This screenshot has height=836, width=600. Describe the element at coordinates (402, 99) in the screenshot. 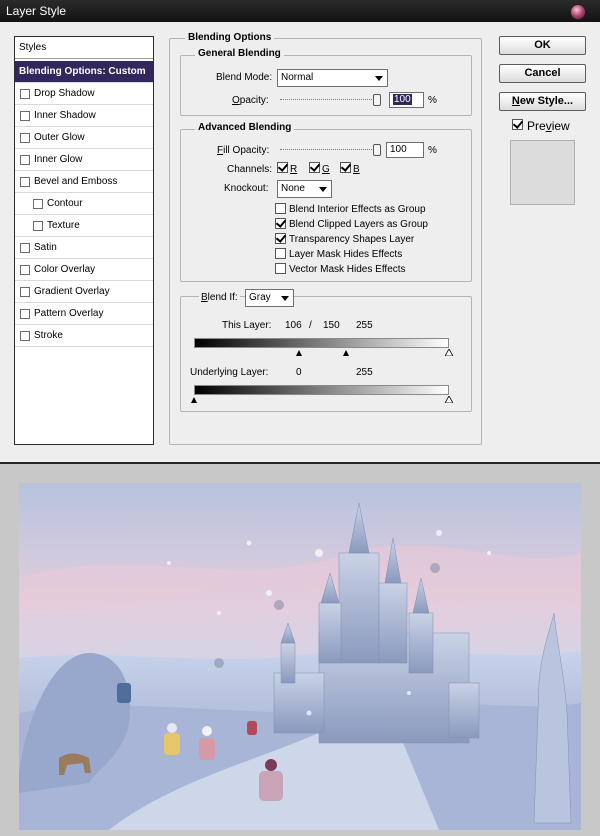

I see `opacity-value: 100` at that location.